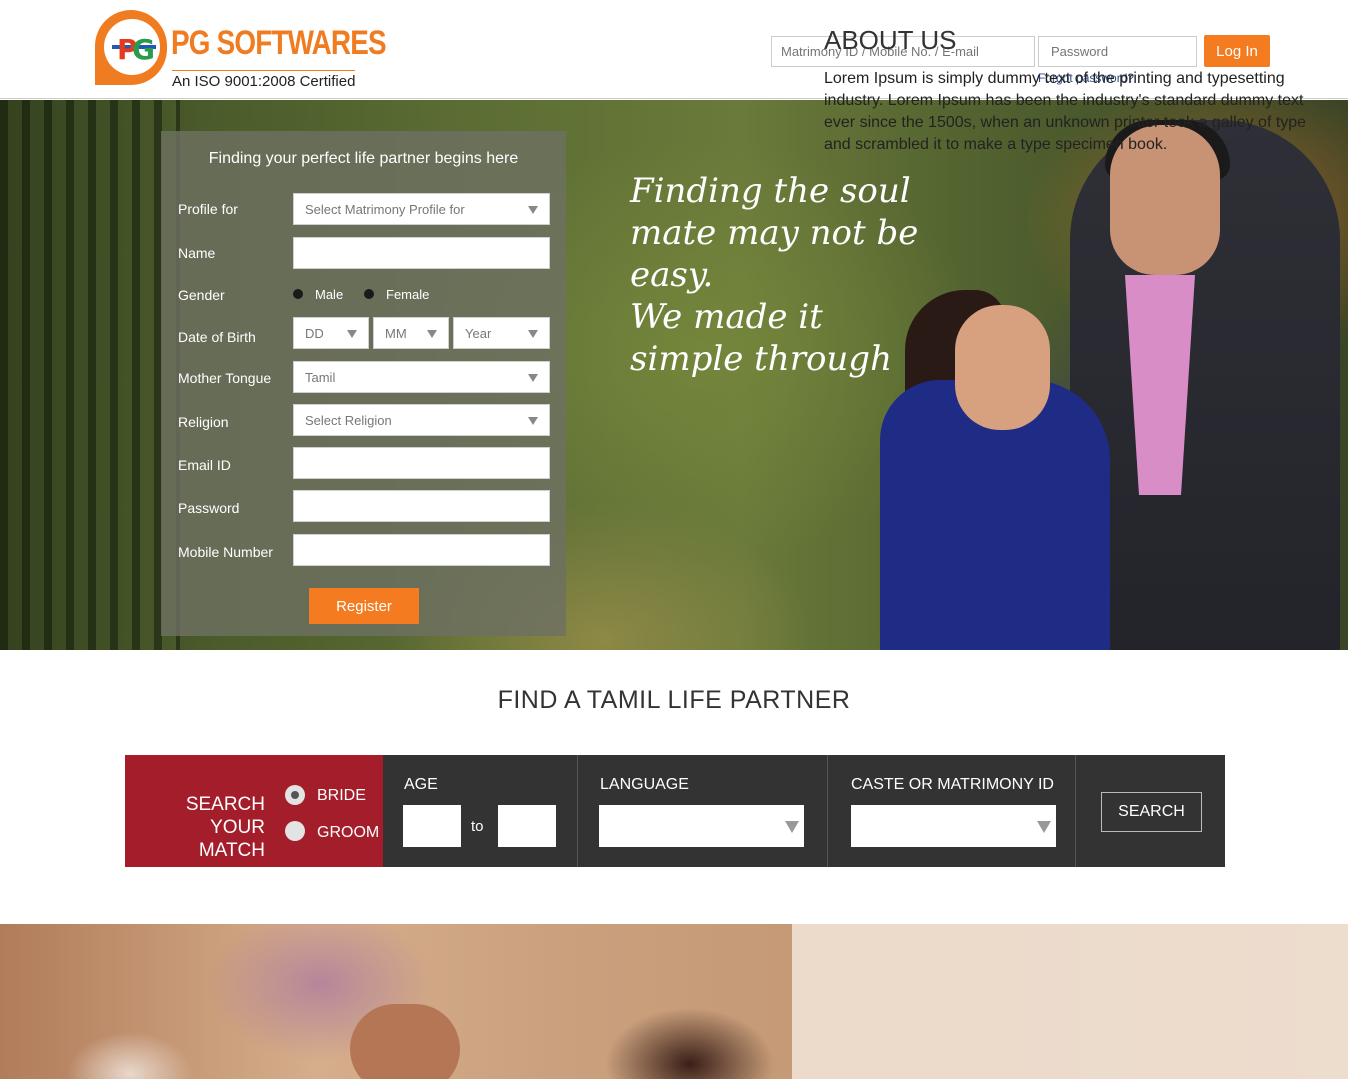  Describe the element at coordinates (1237, 51) in the screenshot. I see `login-button: Log In` at that location.